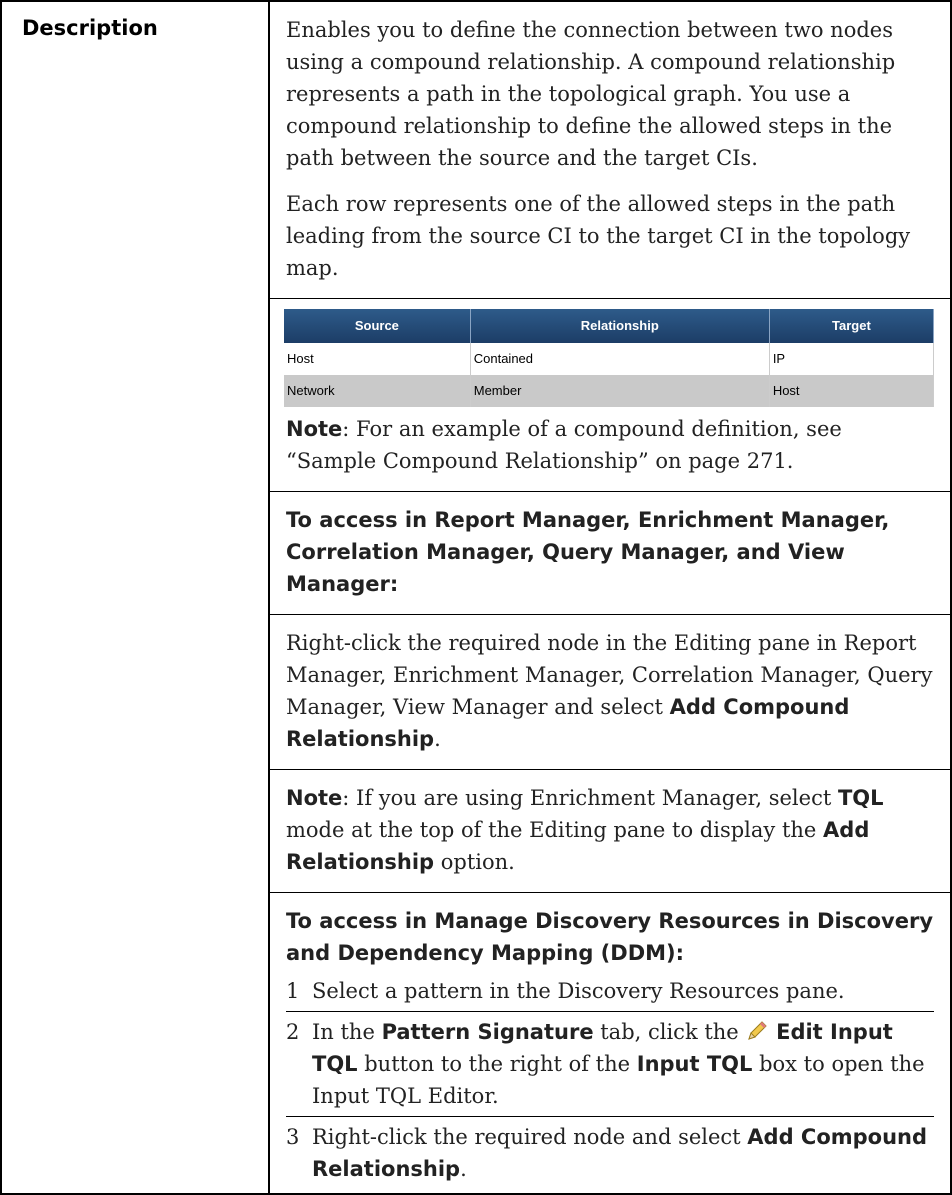 This screenshot has height=1195, width=952. Describe the element at coordinates (347, 1032) in the screenshot. I see `step-text-part: In the` at that location.